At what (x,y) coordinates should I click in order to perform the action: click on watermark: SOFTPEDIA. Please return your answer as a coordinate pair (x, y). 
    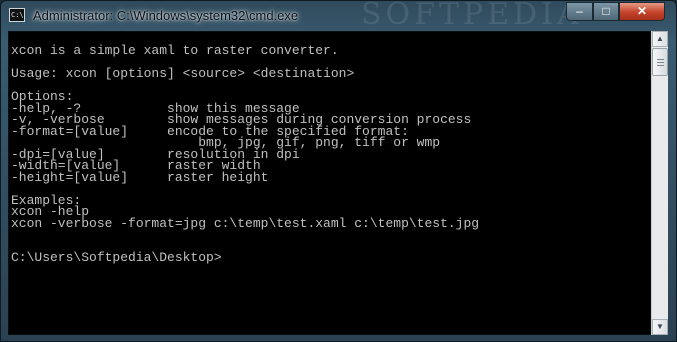
    Looking at the image, I should click on (472, 16).